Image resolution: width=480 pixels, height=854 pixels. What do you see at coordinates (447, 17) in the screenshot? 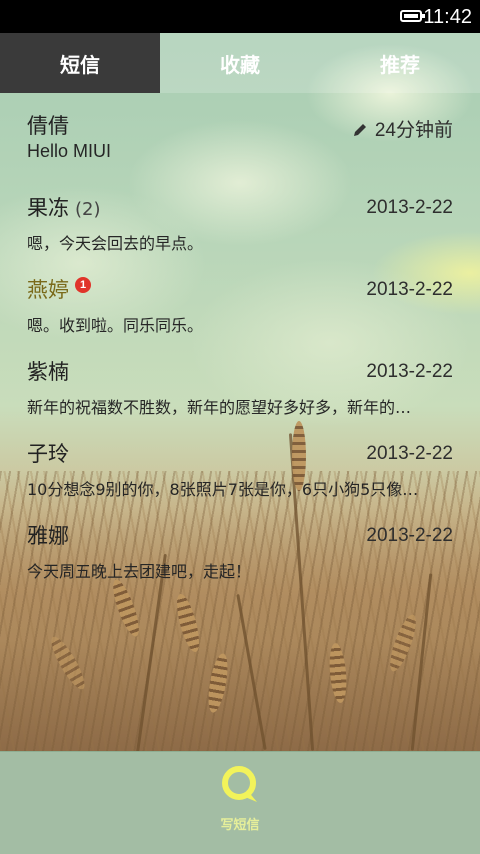
I see `status-time: 11:42` at bounding box center [447, 17].